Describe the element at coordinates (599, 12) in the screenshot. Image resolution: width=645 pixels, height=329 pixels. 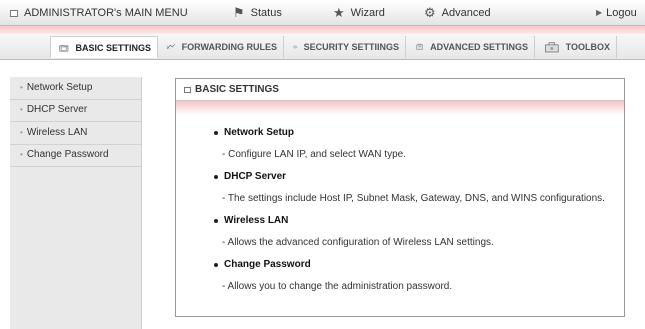
I see `chevron-right-icon: ▶` at that location.